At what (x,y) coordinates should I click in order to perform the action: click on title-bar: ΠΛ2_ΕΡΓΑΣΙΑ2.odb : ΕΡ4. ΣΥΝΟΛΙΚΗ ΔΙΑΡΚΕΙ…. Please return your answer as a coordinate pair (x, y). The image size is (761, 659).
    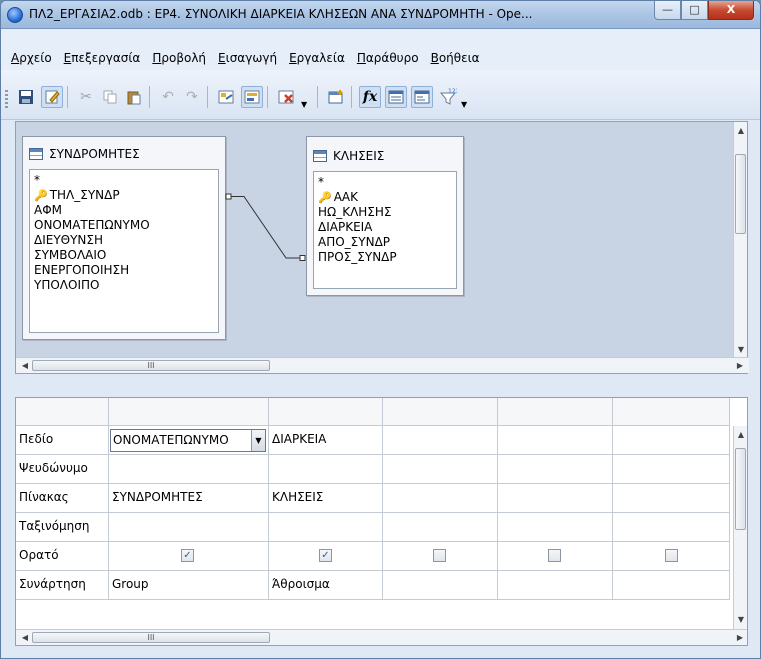
    Looking at the image, I should click on (380, 15).